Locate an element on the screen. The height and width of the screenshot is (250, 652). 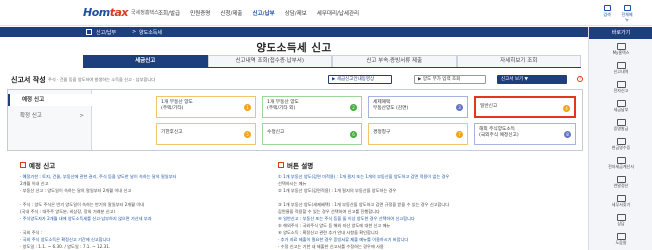
quick-menu-item: 전자세금계산서 is located at coordinates (620, 163).